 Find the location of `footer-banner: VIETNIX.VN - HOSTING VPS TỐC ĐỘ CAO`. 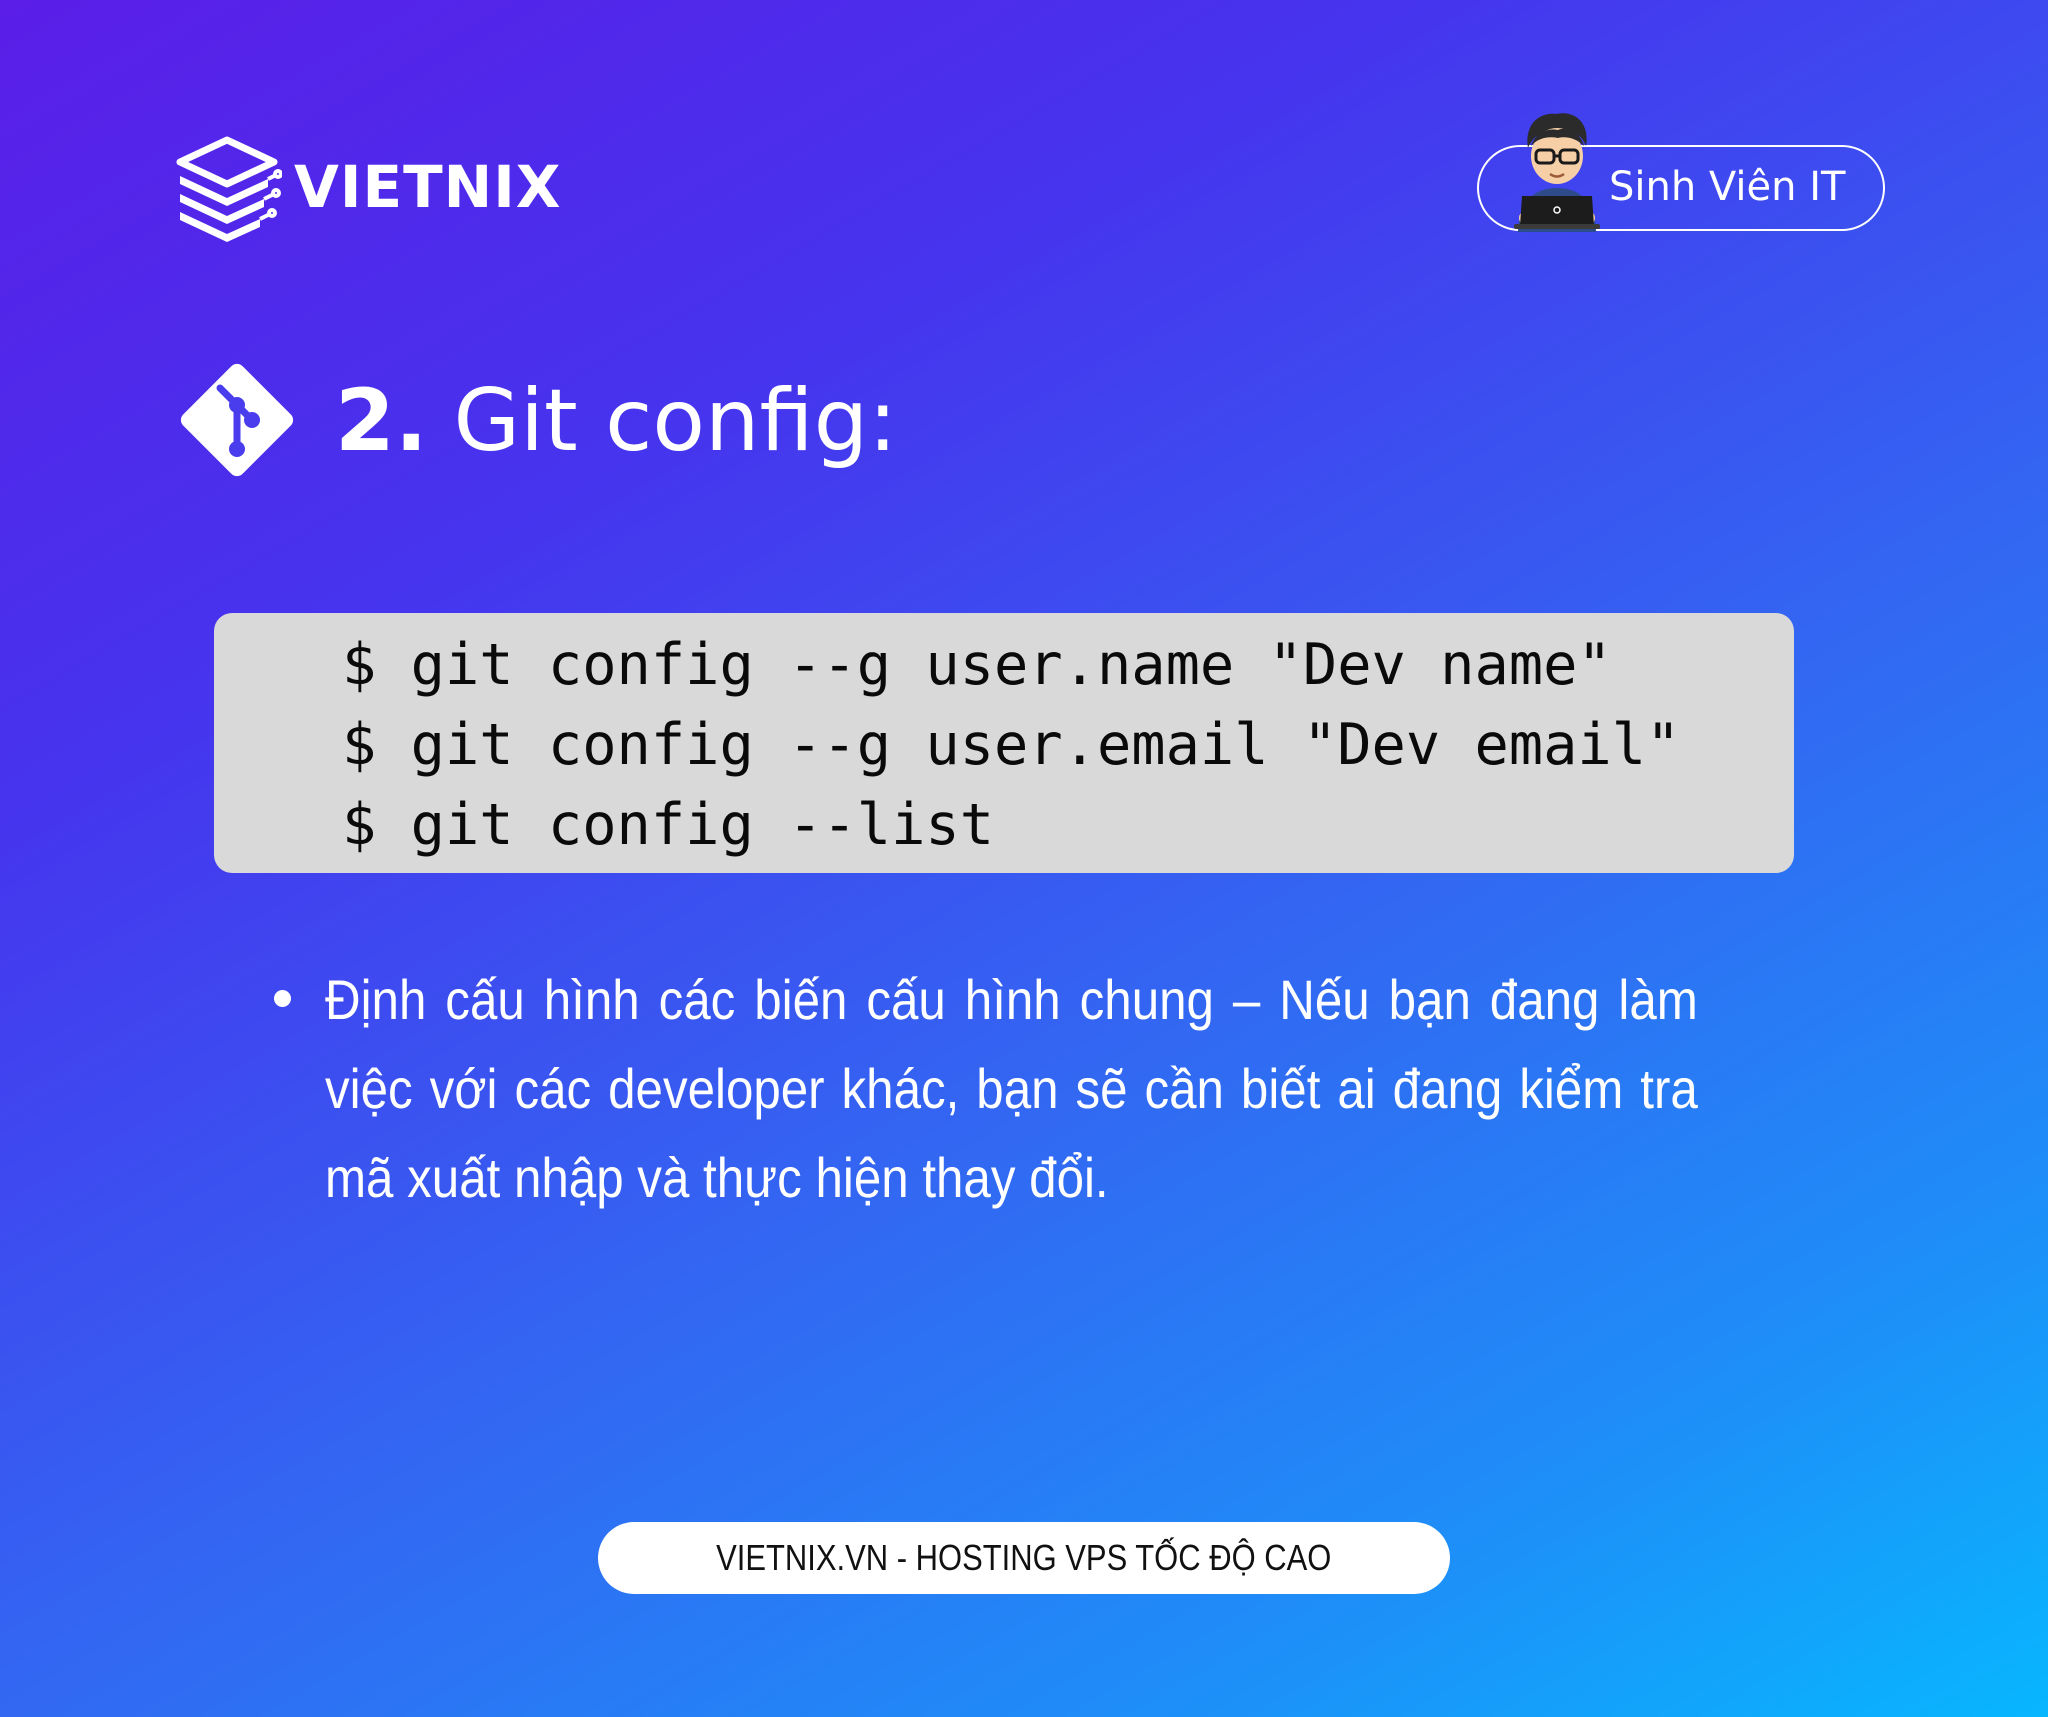

footer-banner: VIETNIX.VN - HOSTING VPS TỐC ĐỘ CAO is located at coordinates (1024, 1558).